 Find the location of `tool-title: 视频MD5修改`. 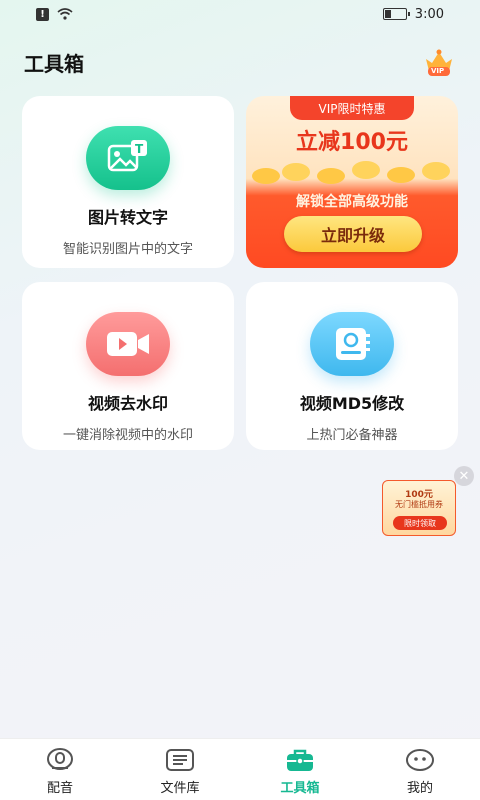

tool-title: 视频MD5修改 is located at coordinates (352, 403).